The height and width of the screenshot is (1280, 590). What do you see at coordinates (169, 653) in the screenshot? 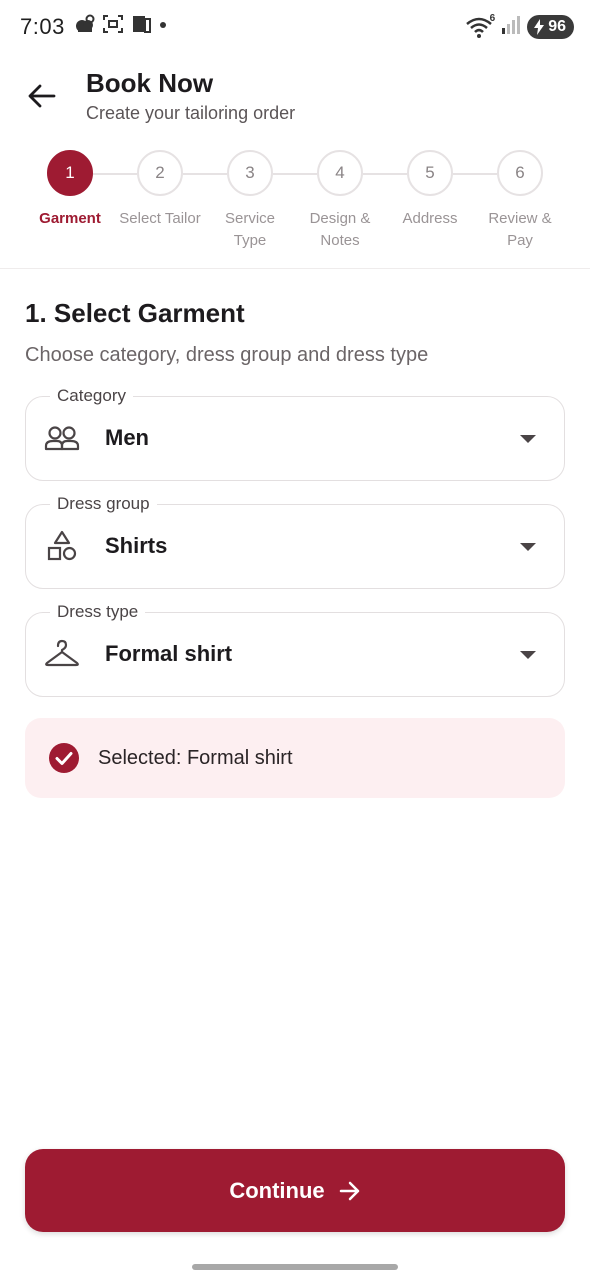
I see `dress-type-value: Formal shirt` at bounding box center [169, 653].